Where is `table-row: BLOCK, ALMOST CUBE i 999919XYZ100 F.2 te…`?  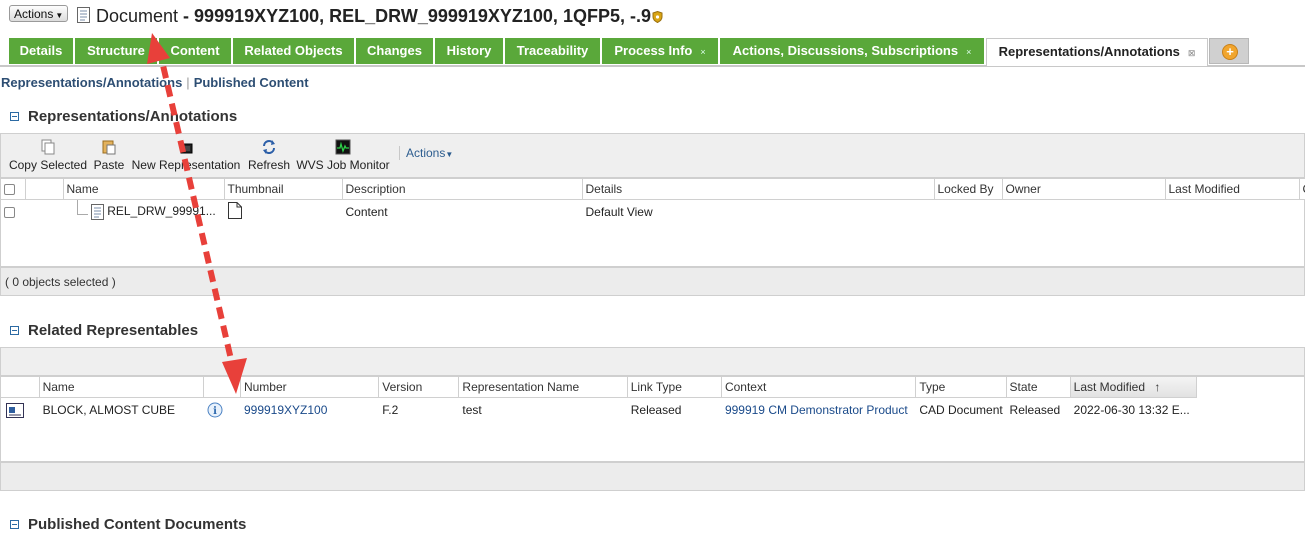
table-row: BLOCK, ALMOST CUBE i 999919XYZ100 F.2 te… is located at coordinates (599, 410).